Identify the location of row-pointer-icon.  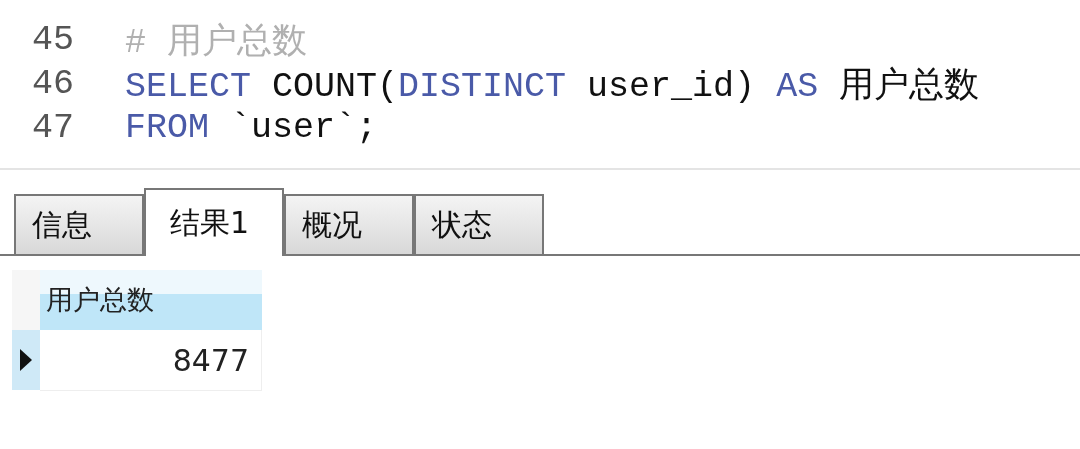
(26, 360).